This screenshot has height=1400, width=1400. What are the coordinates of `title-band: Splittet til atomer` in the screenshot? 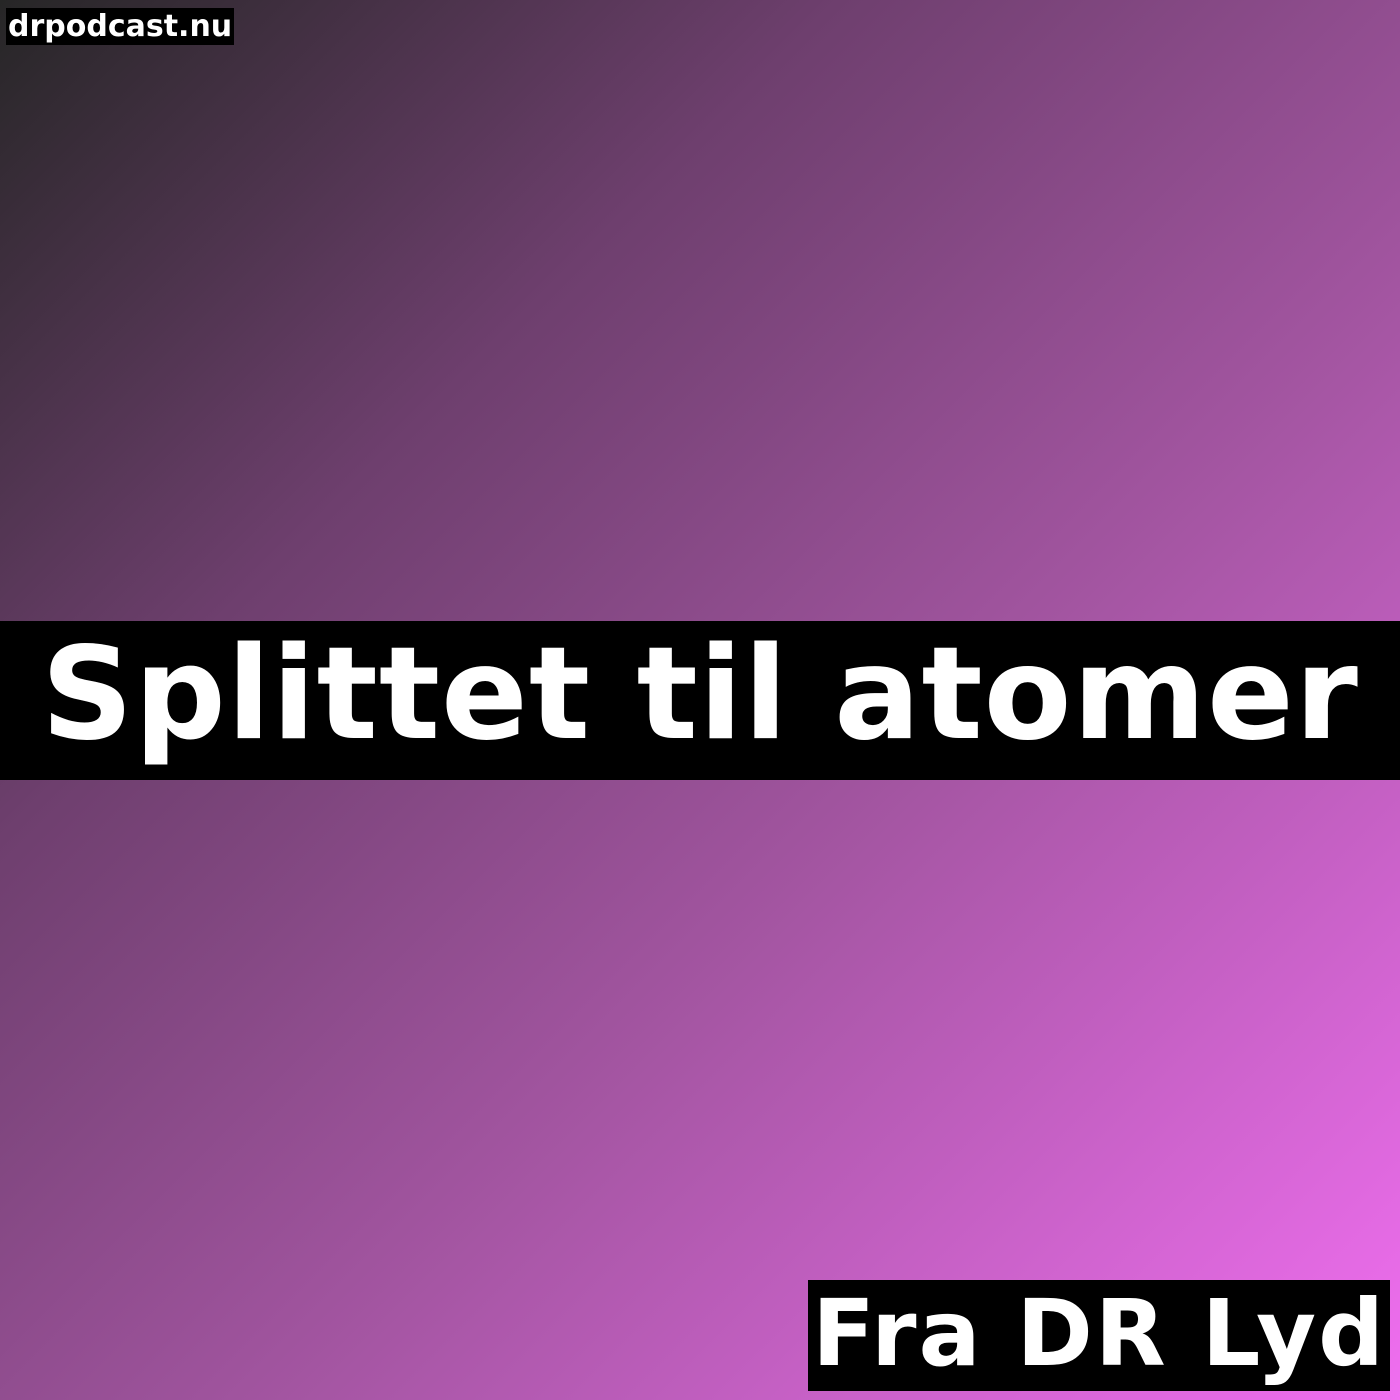 It's located at (700, 700).